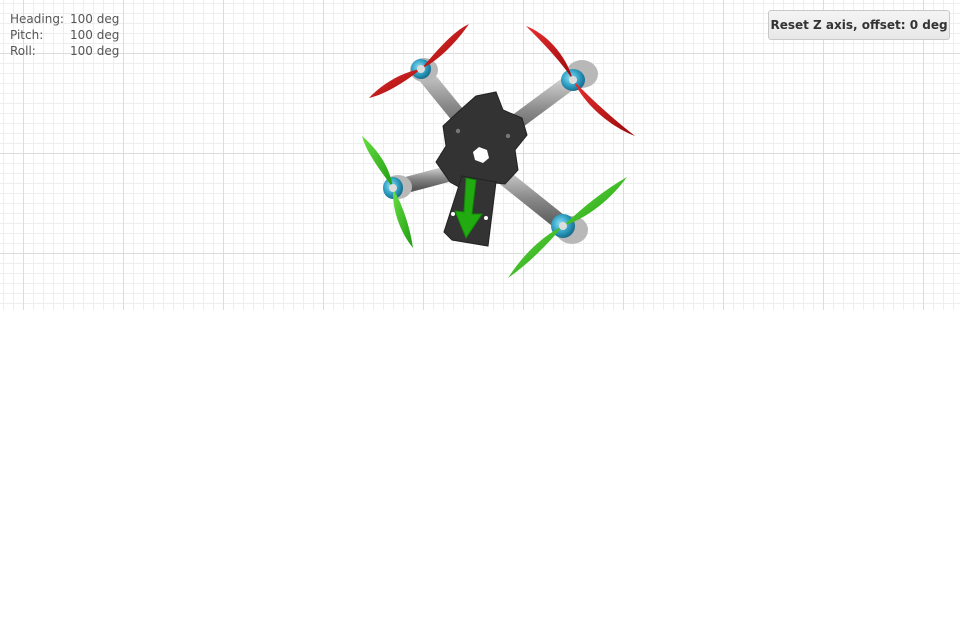 This screenshot has width=960, height=640. I want to click on heading-row: Heading: 100 deg, so click(64, 19).